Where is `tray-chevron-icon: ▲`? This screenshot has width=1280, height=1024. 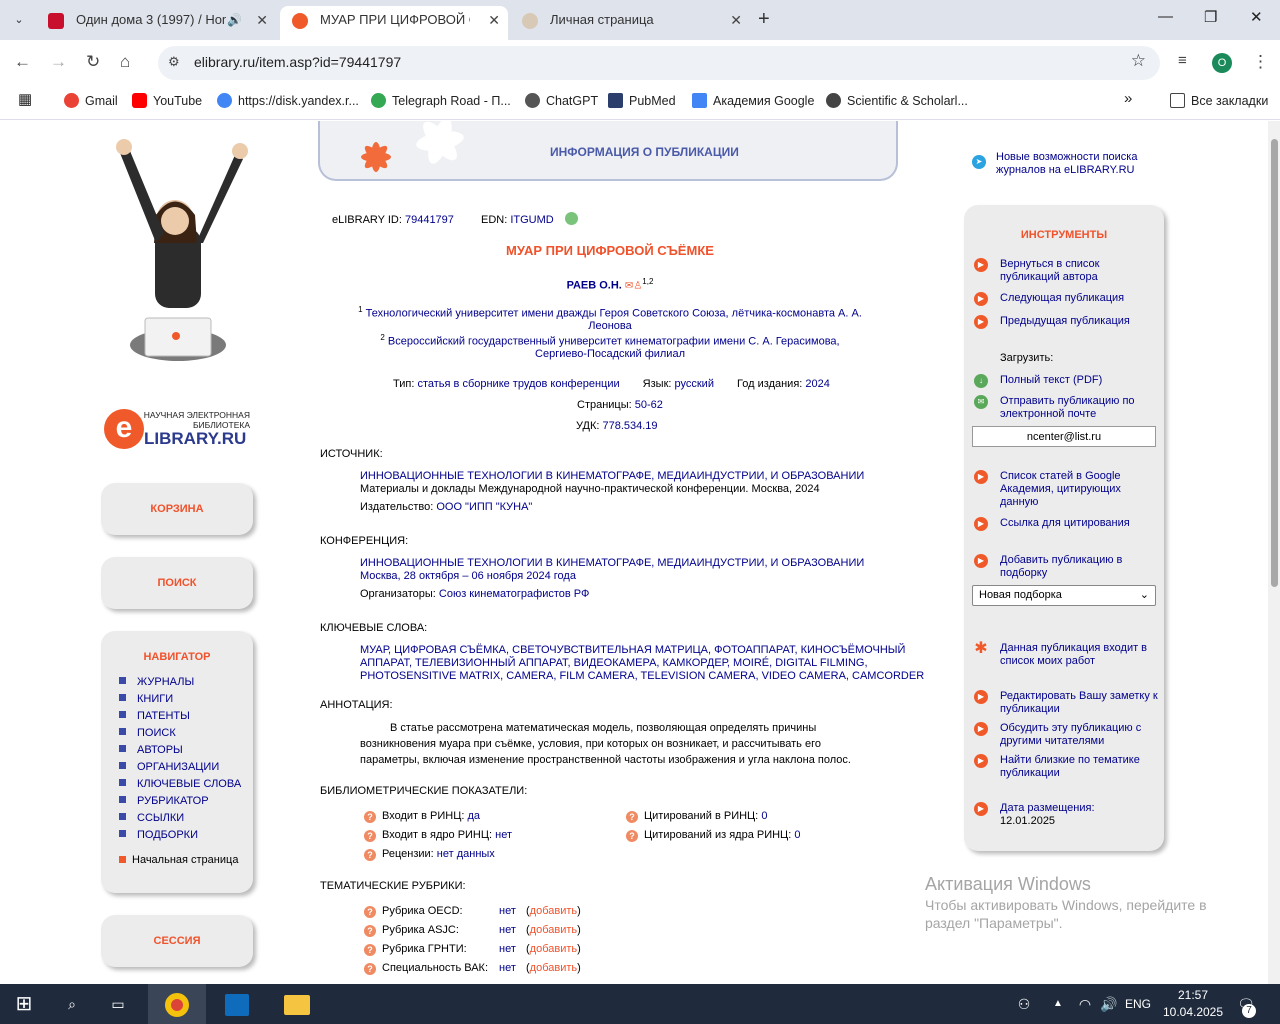 tray-chevron-icon: ▲ is located at coordinates (1058, 1004).